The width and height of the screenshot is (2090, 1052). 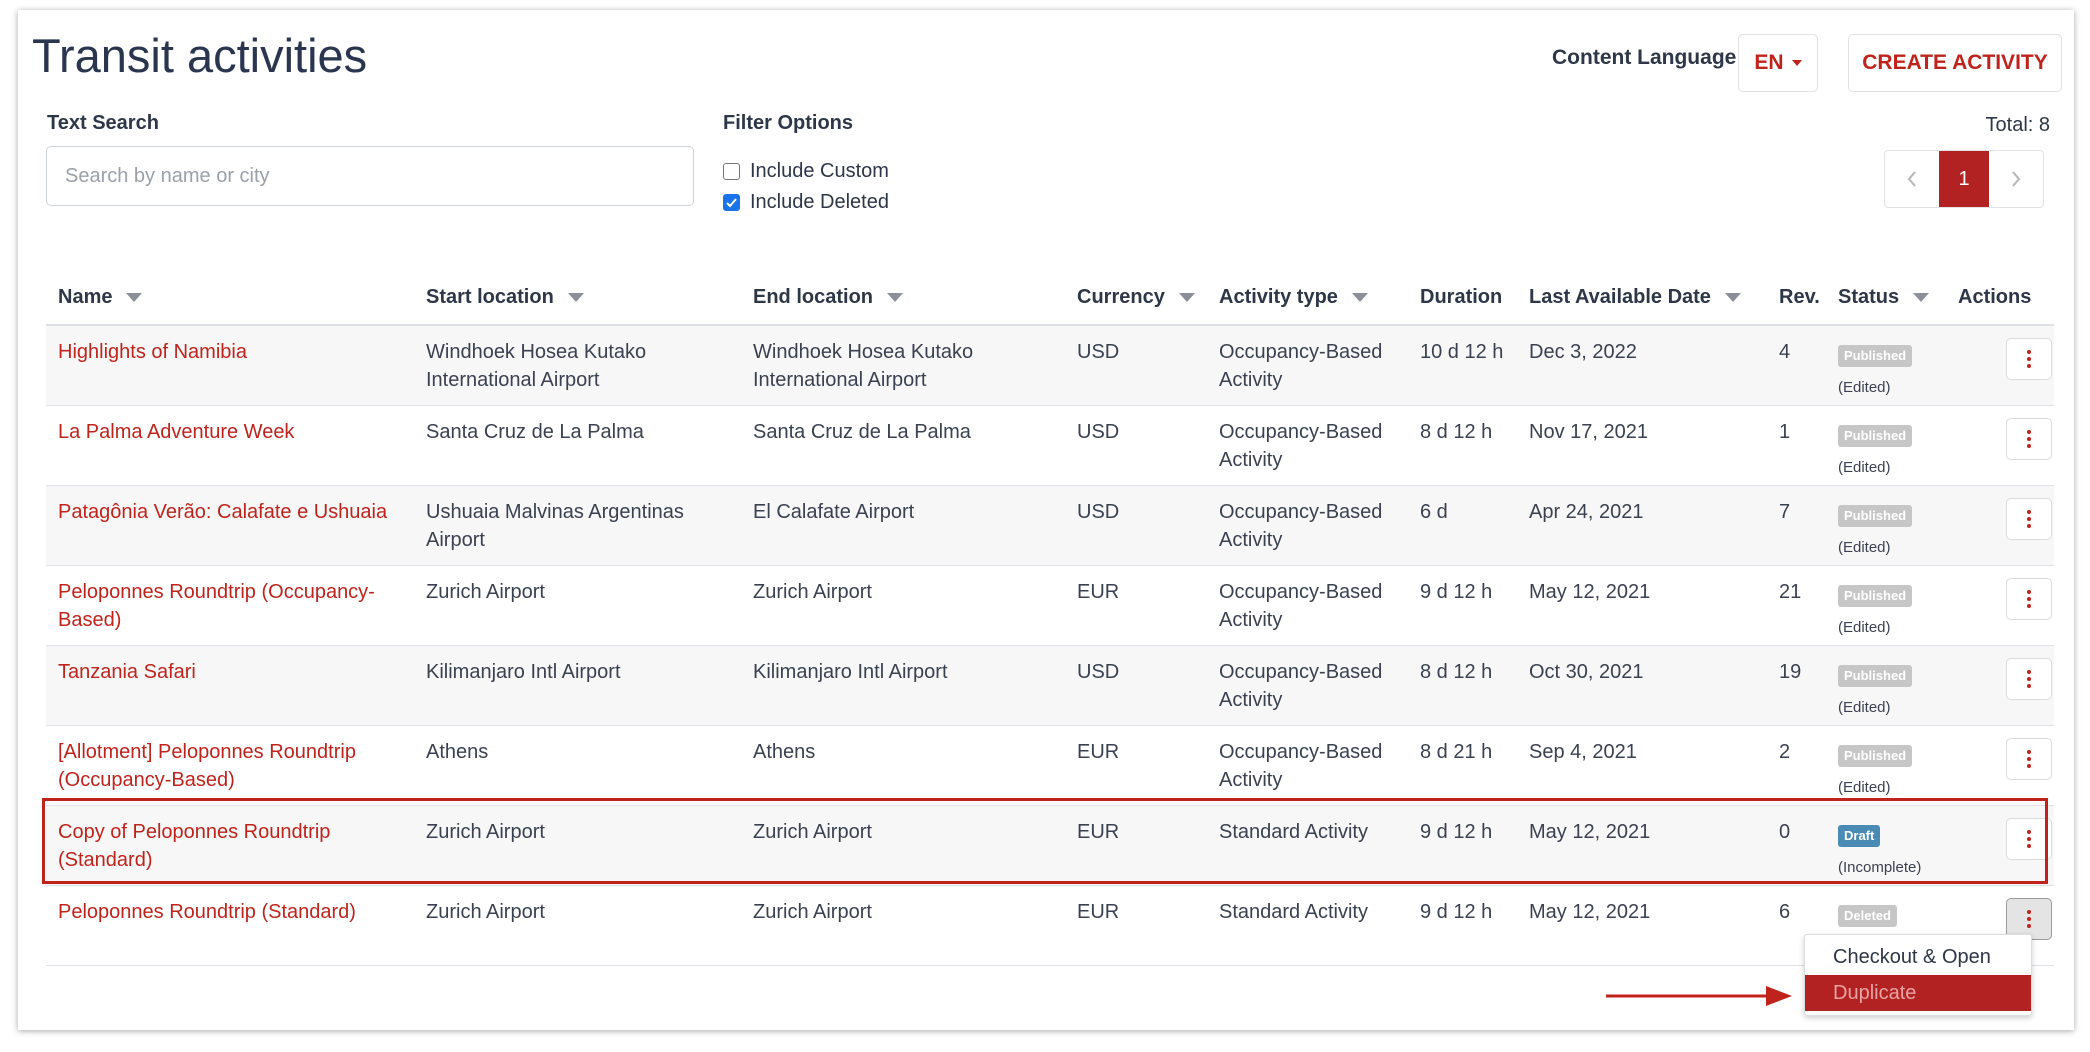 I want to click on language-value: EN, so click(x=1769, y=62).